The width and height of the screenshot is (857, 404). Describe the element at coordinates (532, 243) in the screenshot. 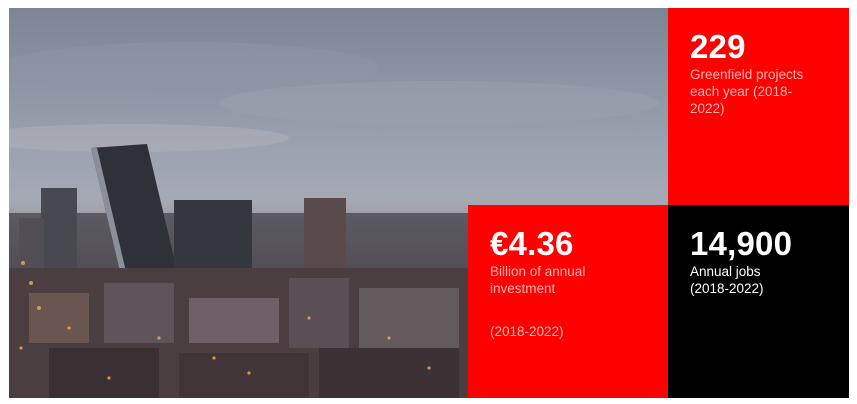

I see `stat-value-investment: €4.36` at that location.